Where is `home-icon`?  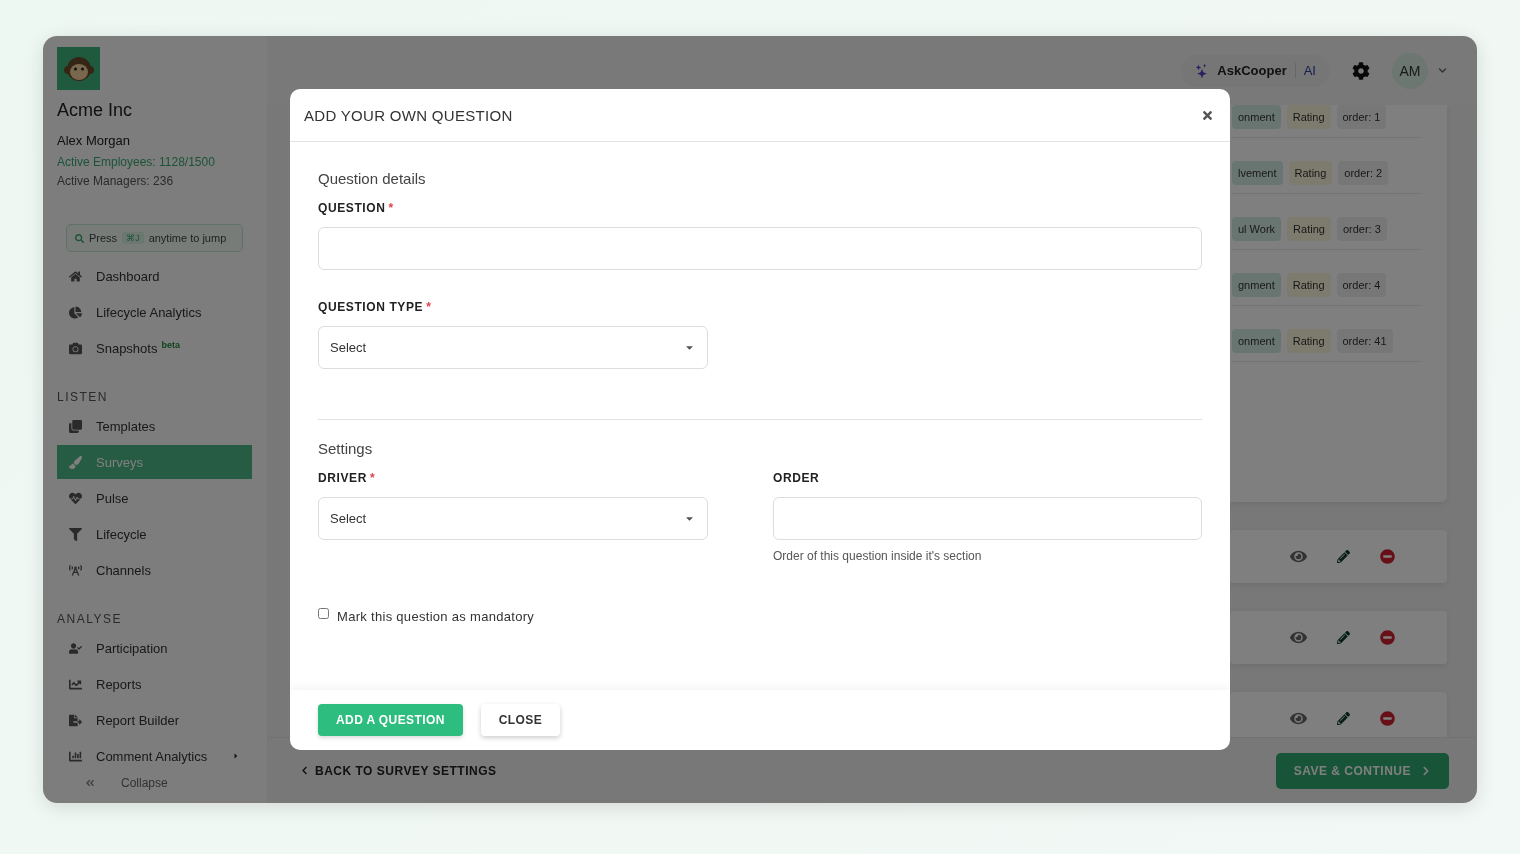 home-icon is located at coordinates (75, 276).